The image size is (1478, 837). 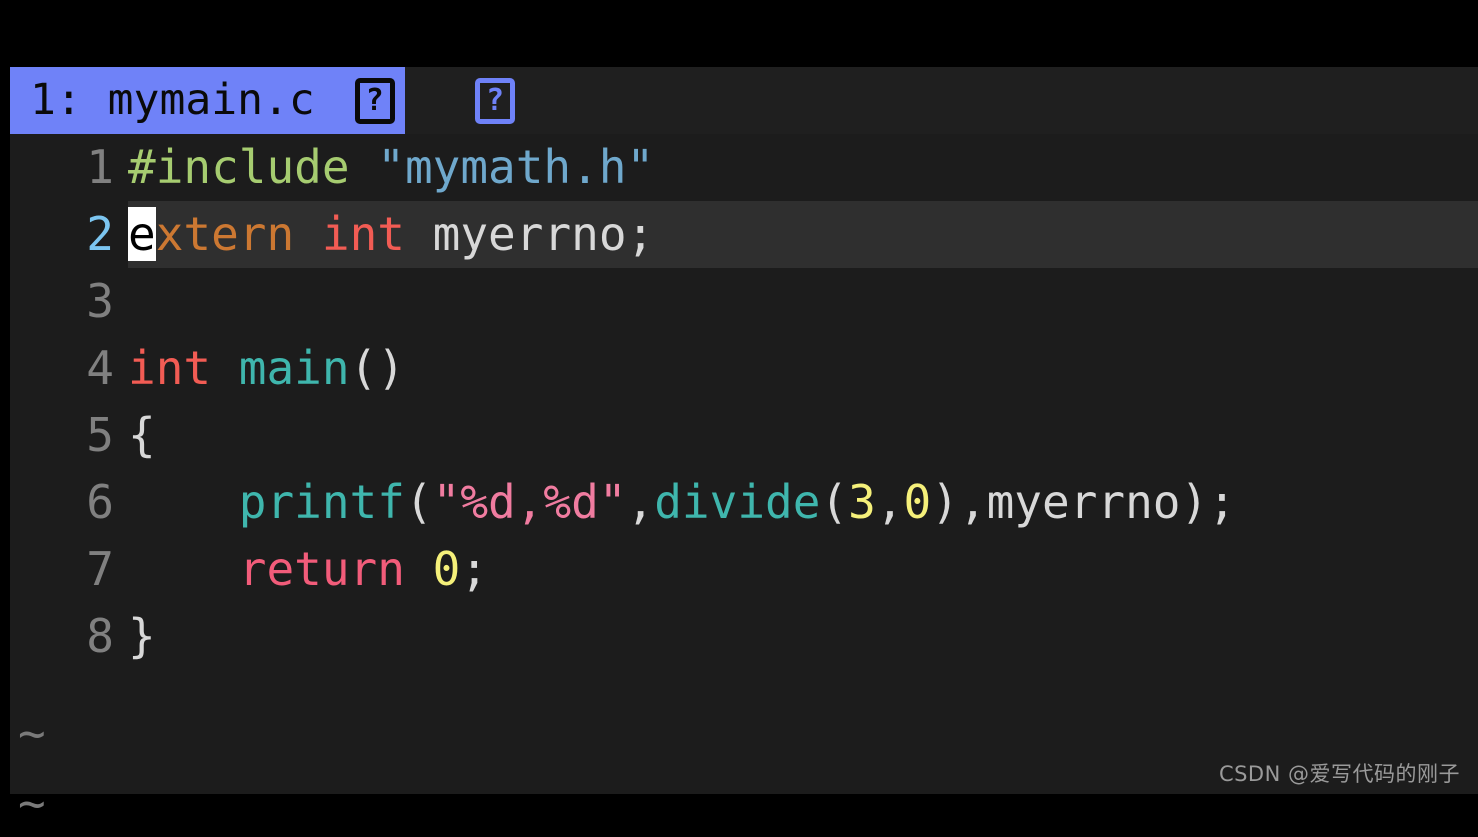 What do you see at coordinates (100, 301) in the screenshot?
I see `line-number: 3` at bounding box center [100, 301].